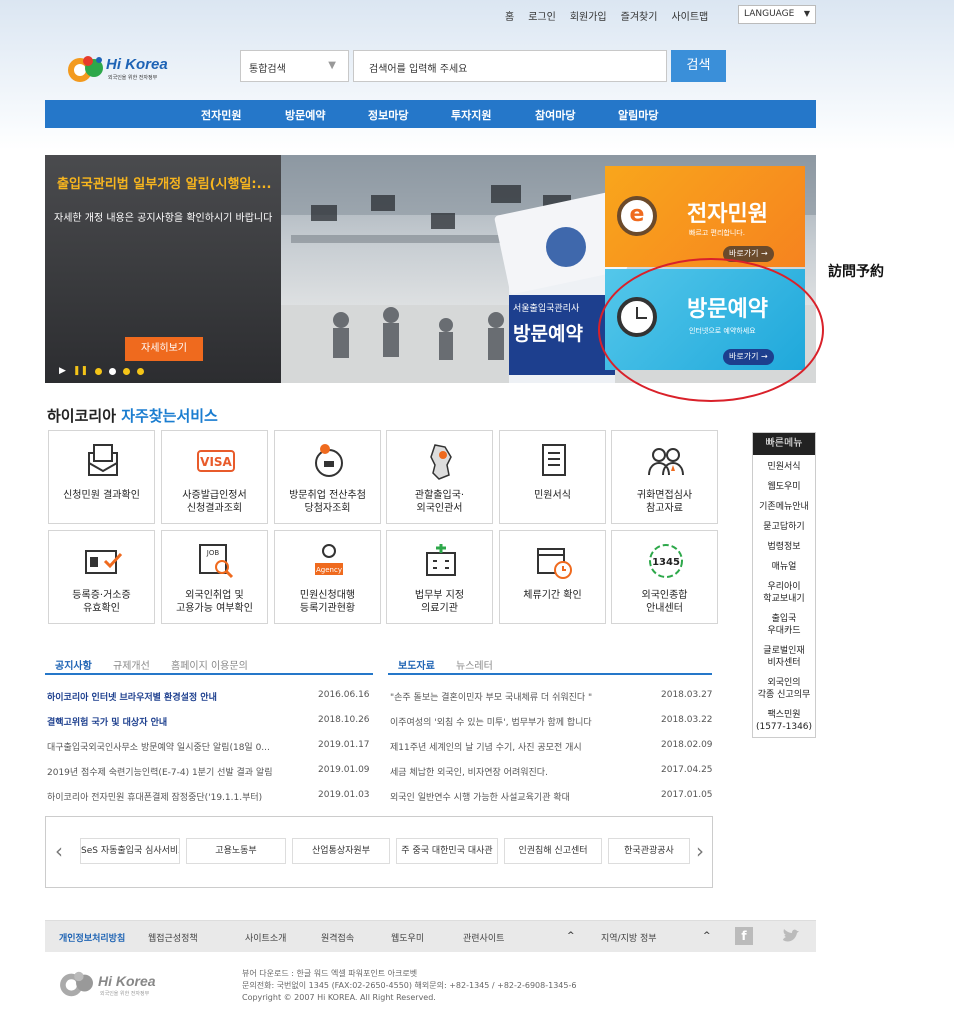  Describe the element at coordinates (471, 115) in the screenshot. I see `gnb-item-investment: 투자지원` at that location.